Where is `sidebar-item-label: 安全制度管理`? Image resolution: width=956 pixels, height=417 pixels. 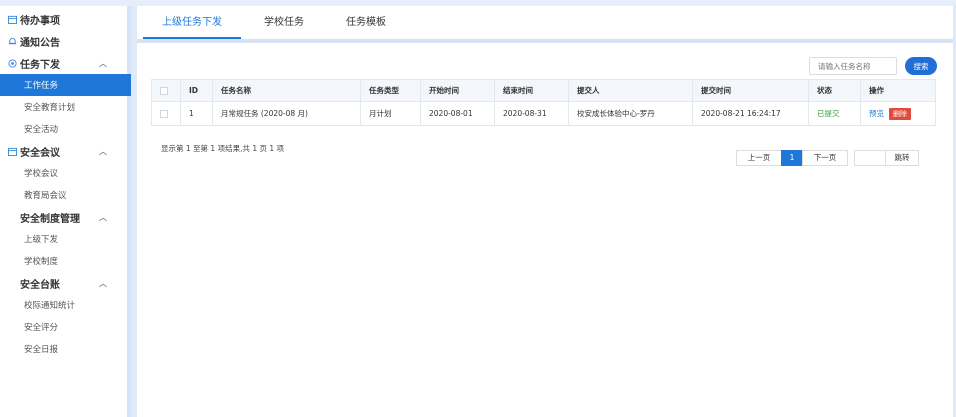
sidebar-item-label: 安全制度管理 is located at coordinates (50, 219).